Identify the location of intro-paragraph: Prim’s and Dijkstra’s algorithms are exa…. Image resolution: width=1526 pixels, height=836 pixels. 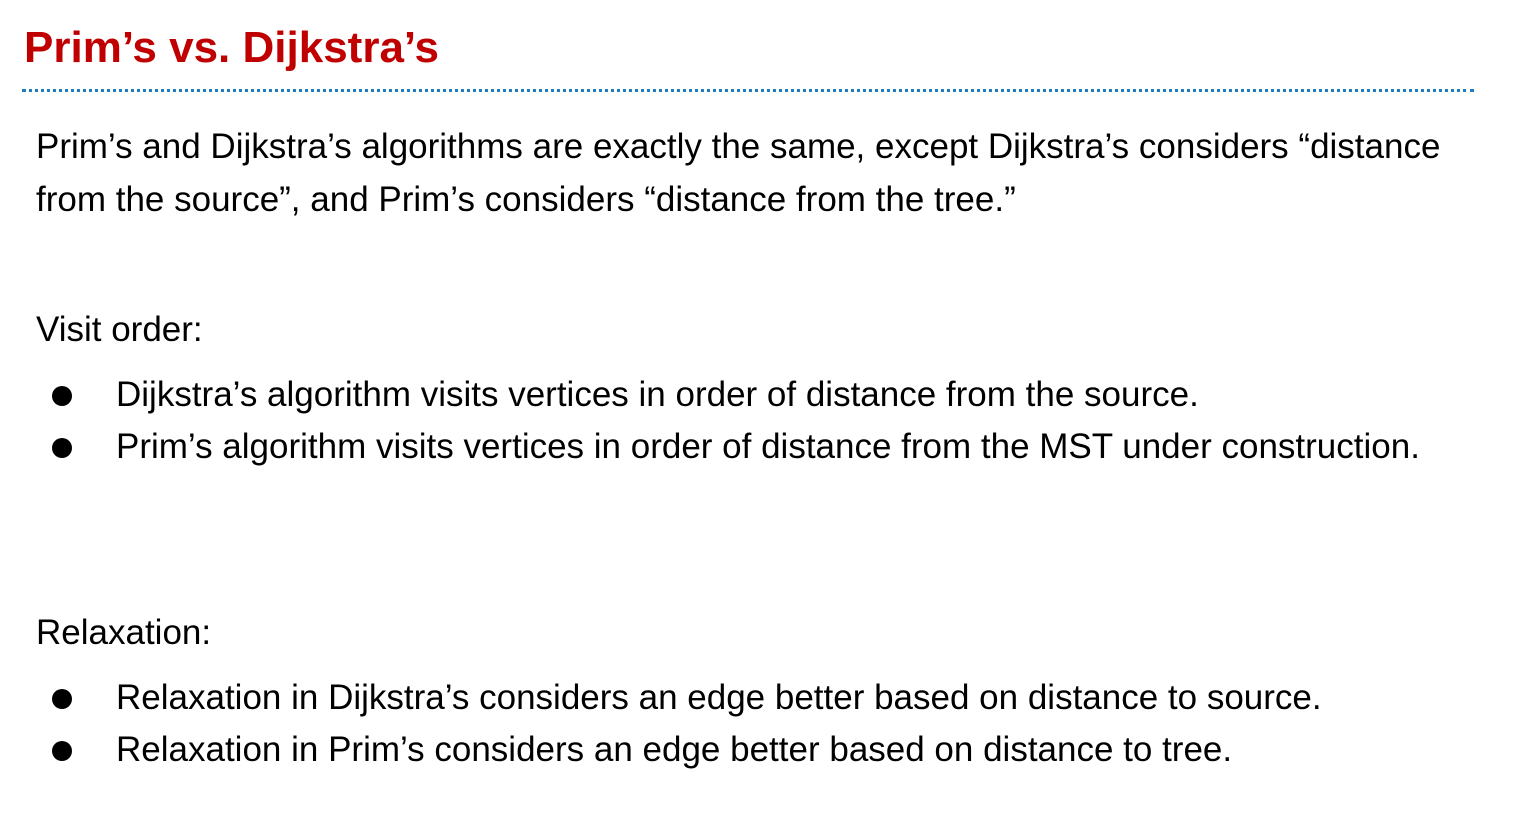
(738, 173).